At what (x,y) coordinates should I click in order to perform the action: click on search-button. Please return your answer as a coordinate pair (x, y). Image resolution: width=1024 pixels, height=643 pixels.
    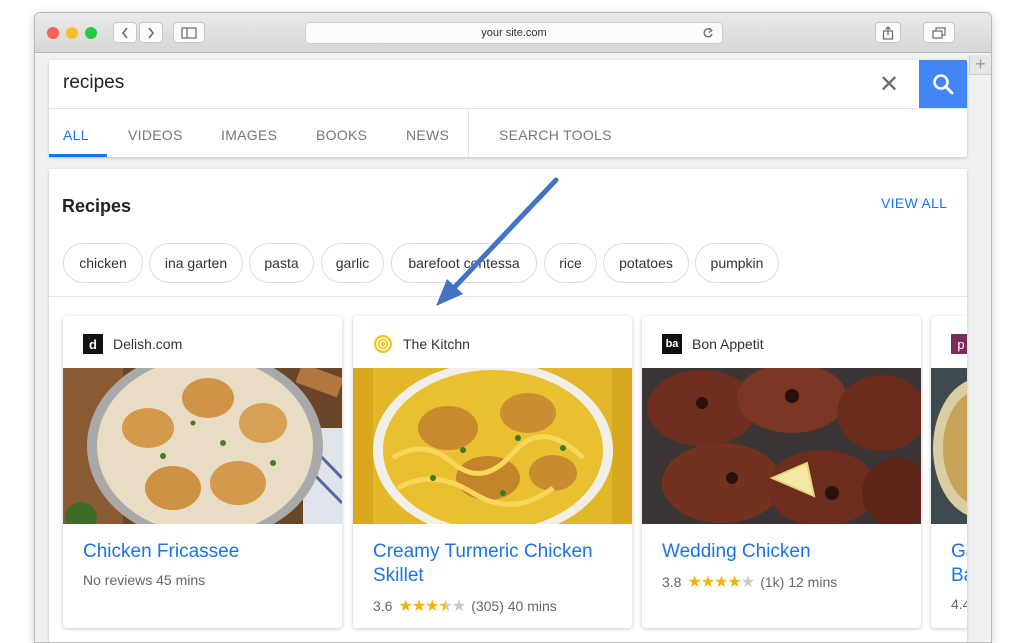
    Looking at the image, I should click on (943, 84).